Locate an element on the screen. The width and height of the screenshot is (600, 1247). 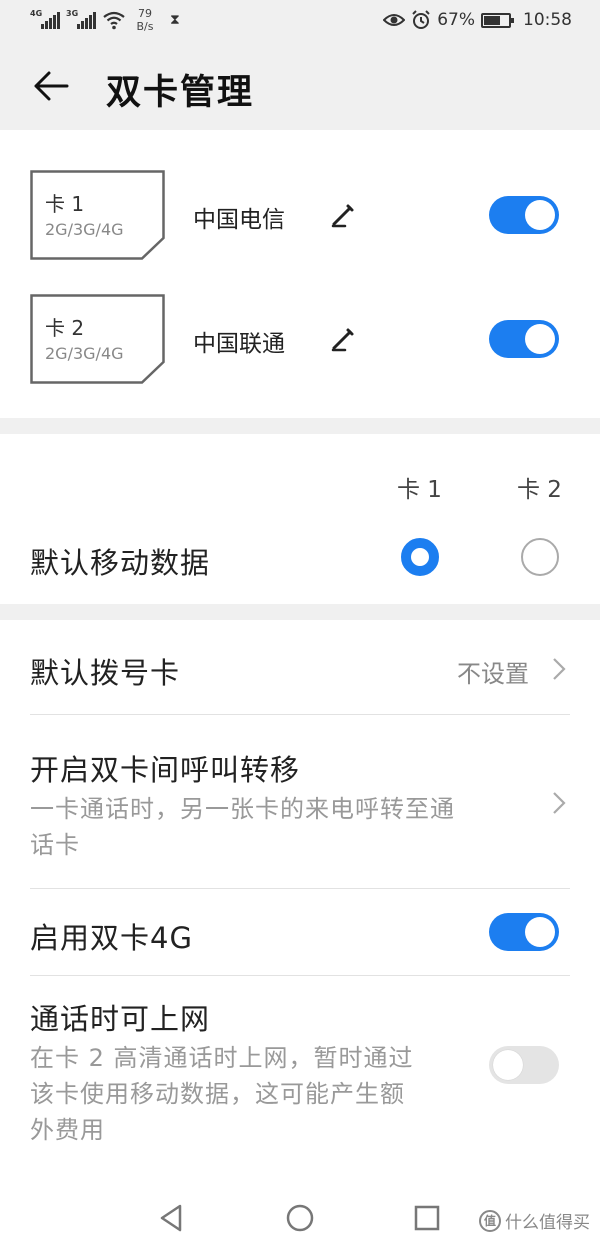
watermark-text: 什么值得买 is located at coordinates (547, 1223).